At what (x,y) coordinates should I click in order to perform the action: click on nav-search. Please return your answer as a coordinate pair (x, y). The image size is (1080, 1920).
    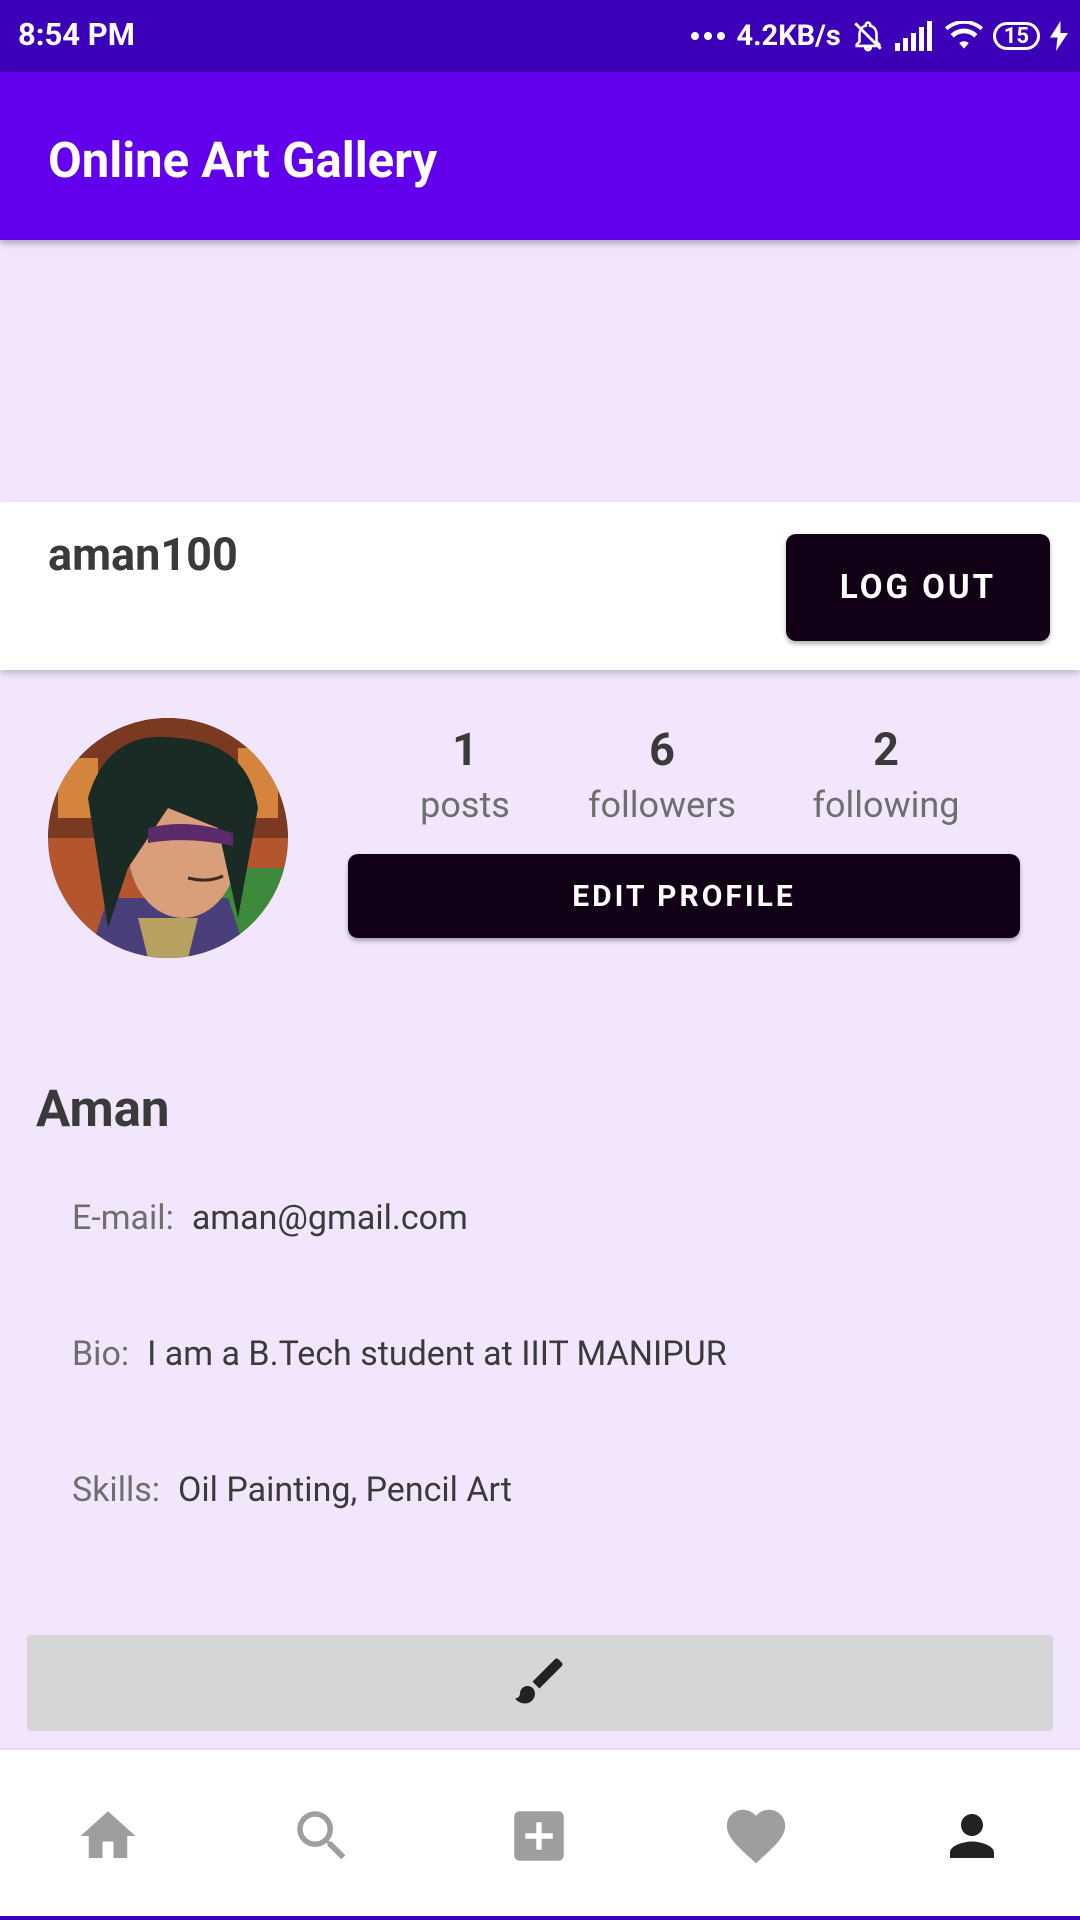
    Looking at the image, I should click on (322, 1838).